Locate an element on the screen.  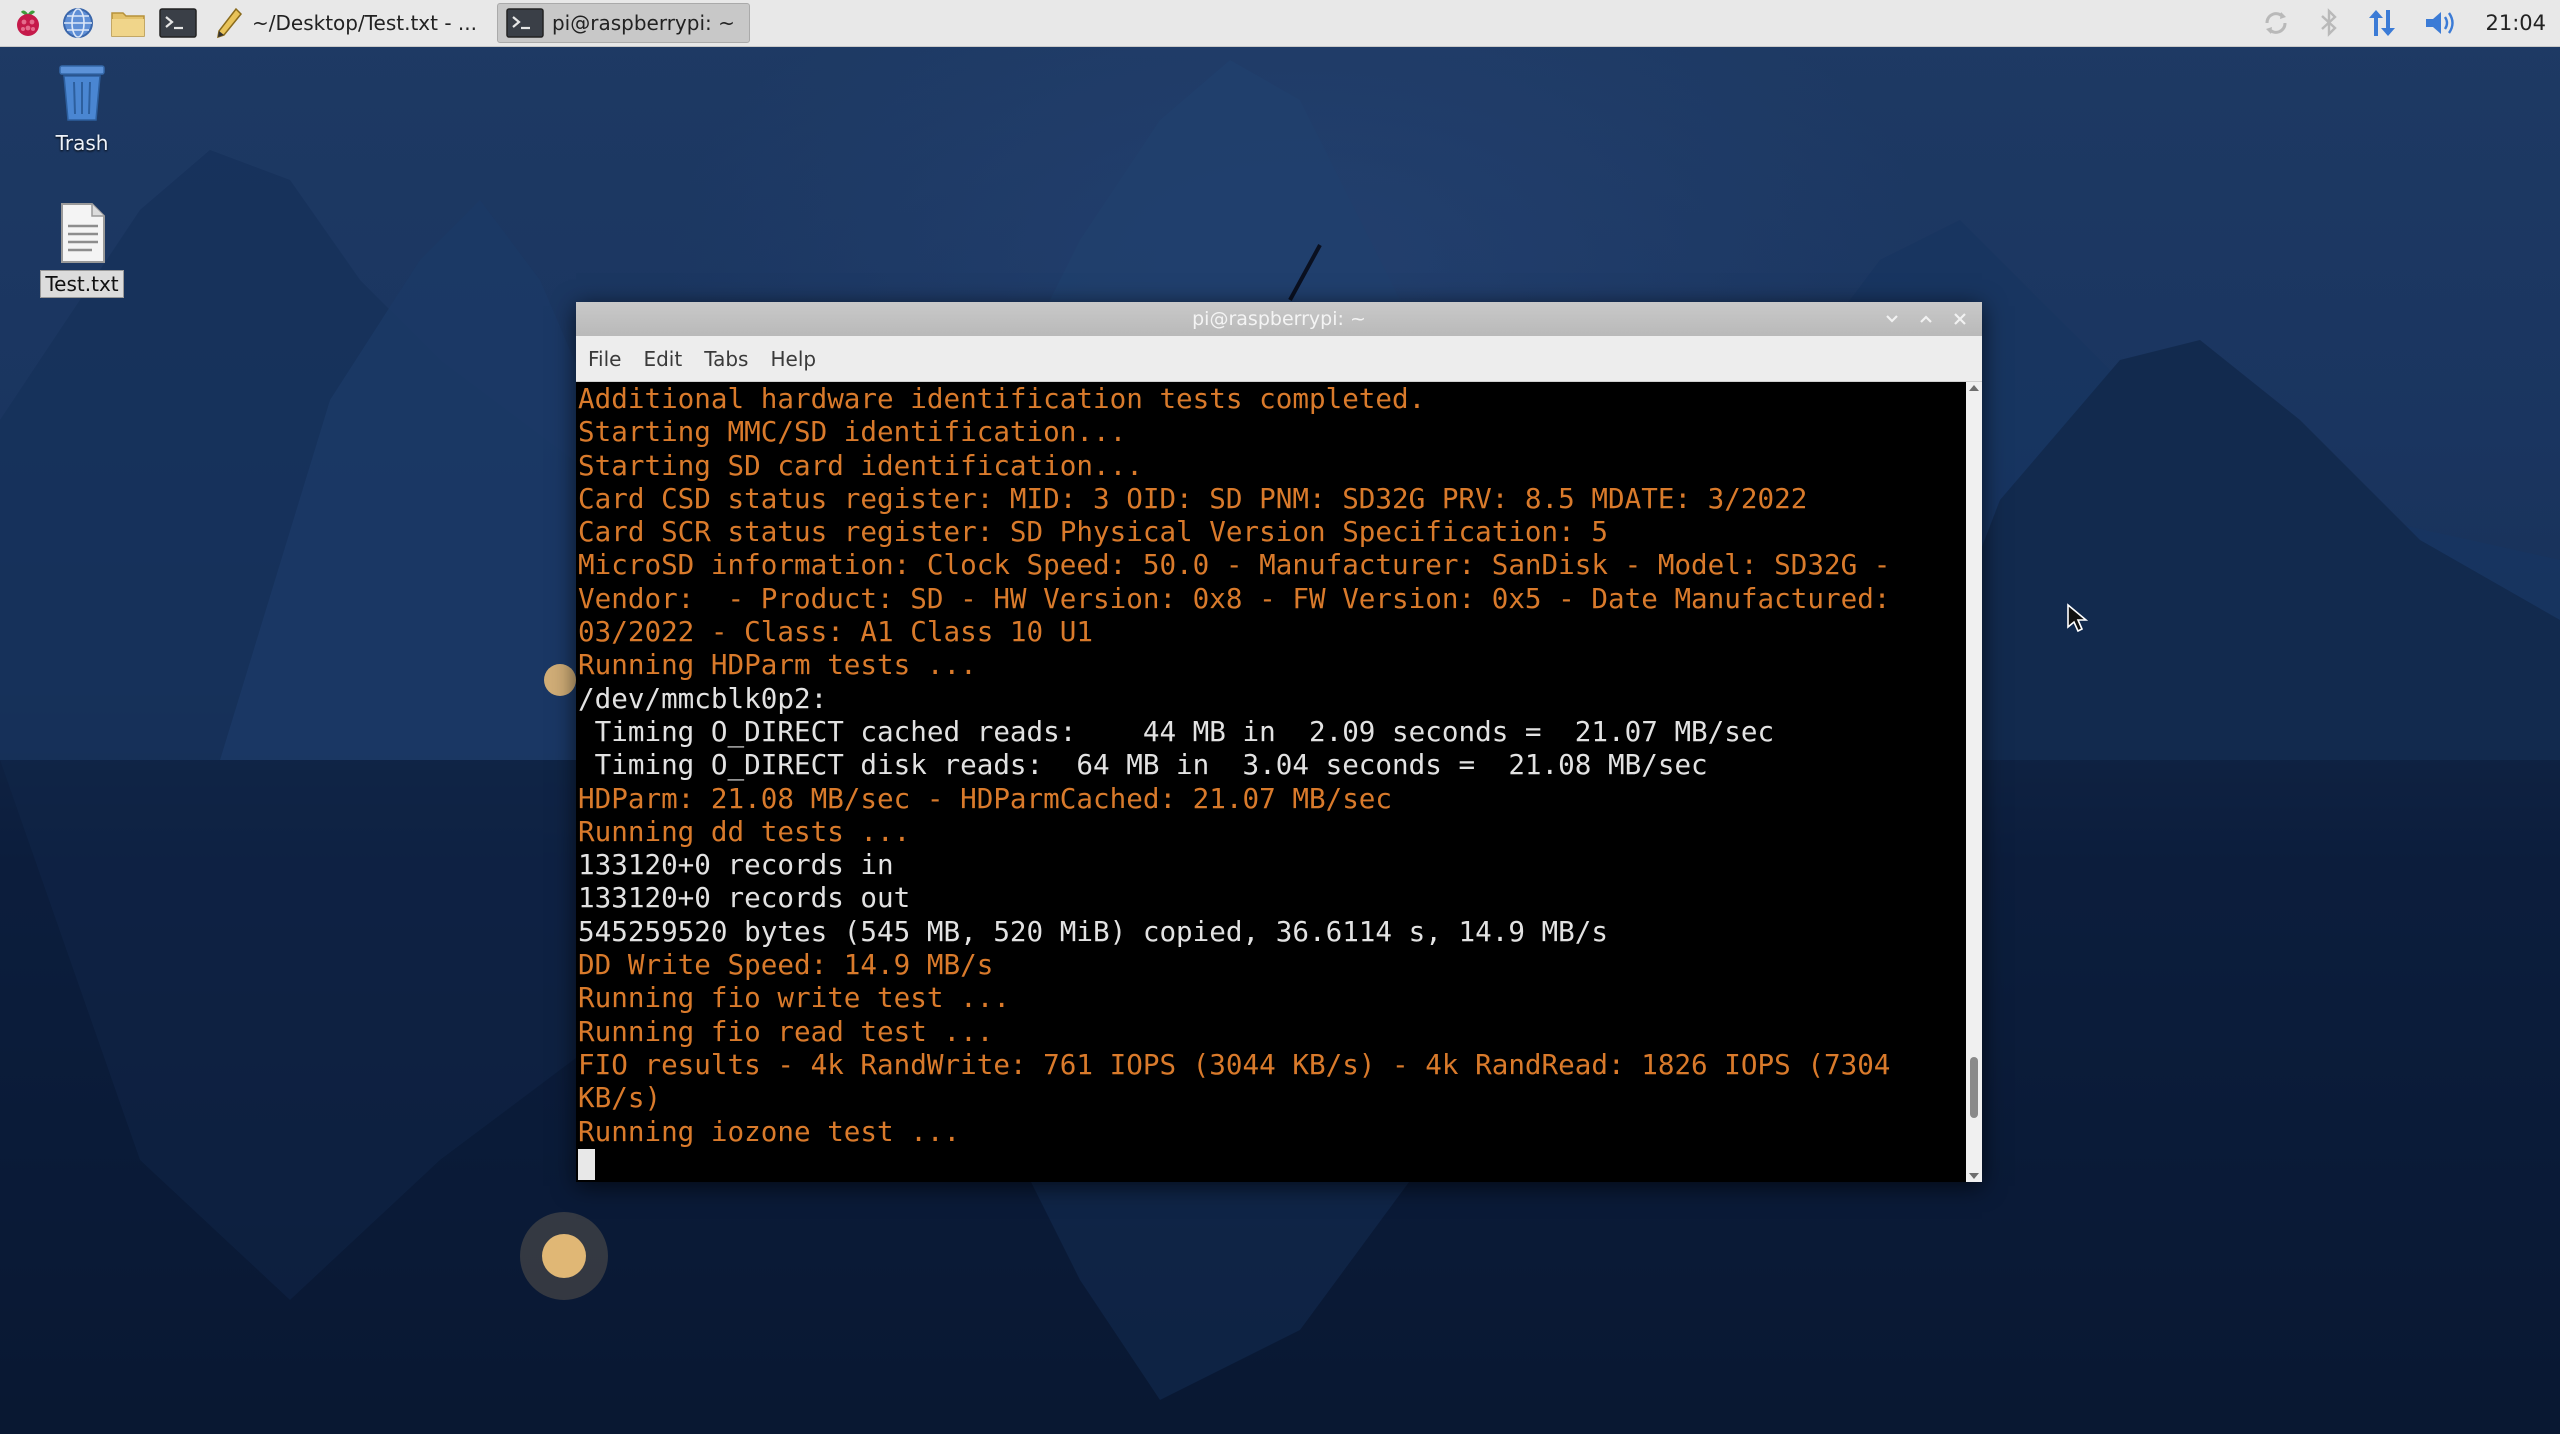
taskbar-button-terminal: pi@raspberrypi: ~ is located at coordinates (623, 23).